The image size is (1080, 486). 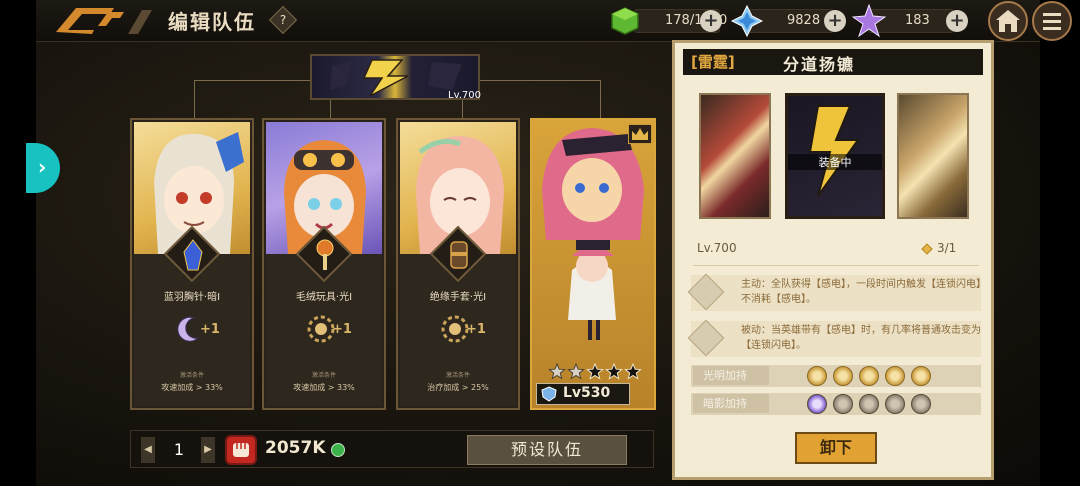 I want to click on emblem-option-2-equipped: 装备中, so click(x=835, y=156).